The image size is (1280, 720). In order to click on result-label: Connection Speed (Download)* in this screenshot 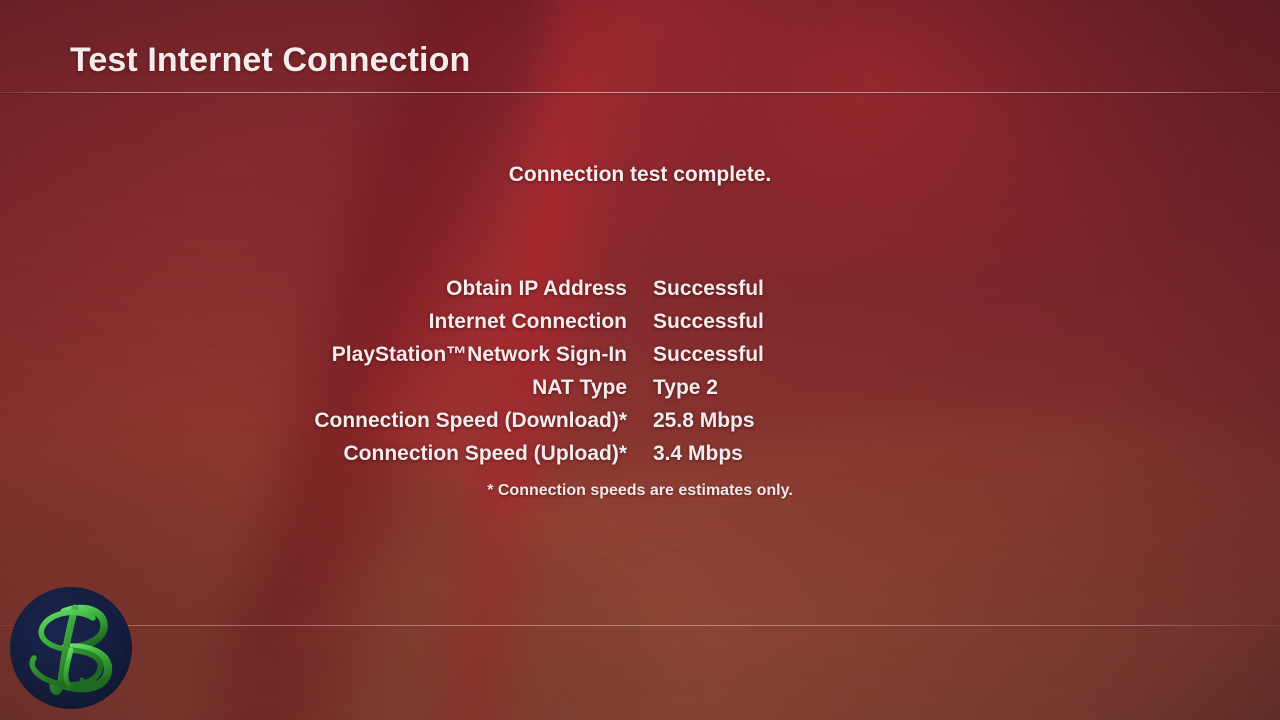, I will do `click(470, 420)`.